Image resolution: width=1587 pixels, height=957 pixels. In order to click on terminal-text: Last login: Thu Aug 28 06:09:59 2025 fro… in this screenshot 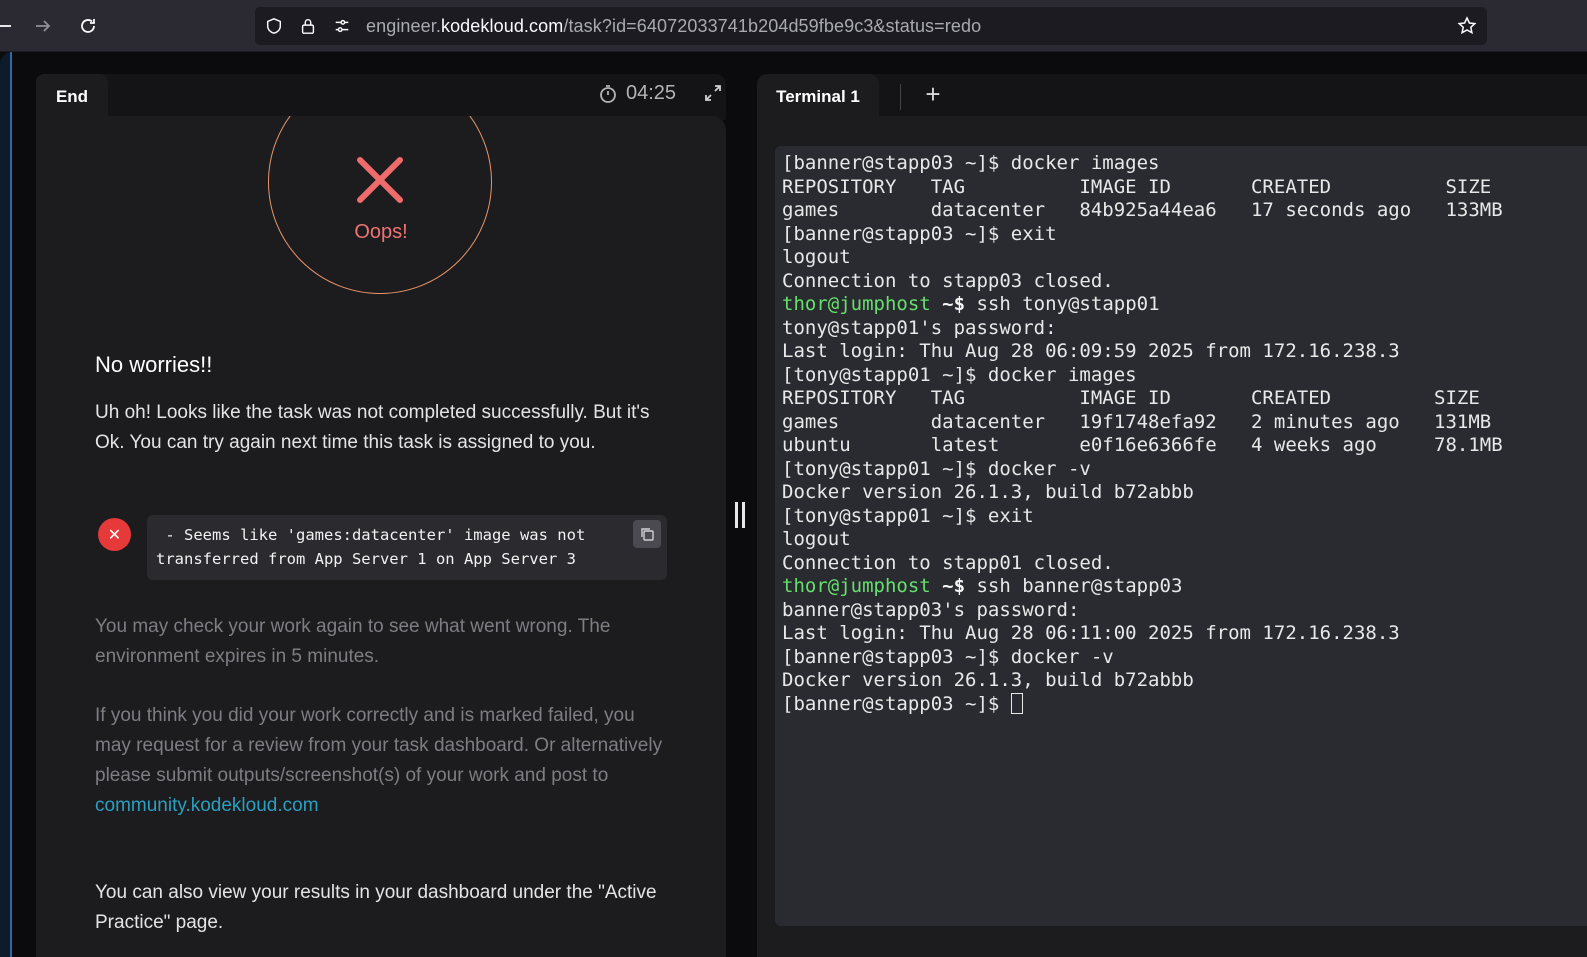, I will do `click(1091, 351)`.